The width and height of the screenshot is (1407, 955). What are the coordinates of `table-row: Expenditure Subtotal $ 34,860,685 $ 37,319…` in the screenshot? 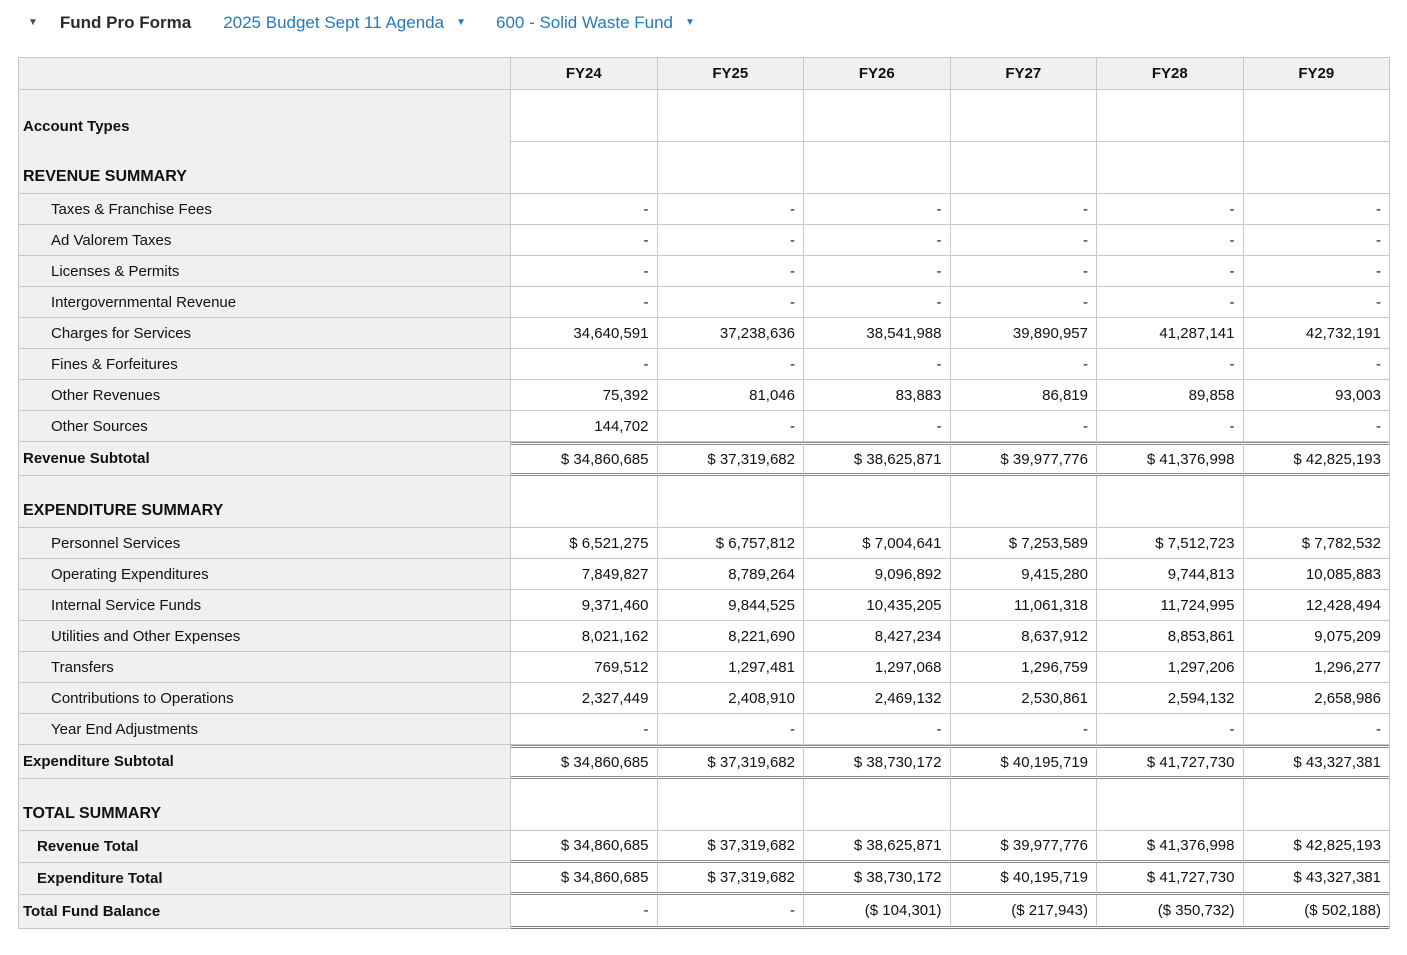 It's located at (704, 762).